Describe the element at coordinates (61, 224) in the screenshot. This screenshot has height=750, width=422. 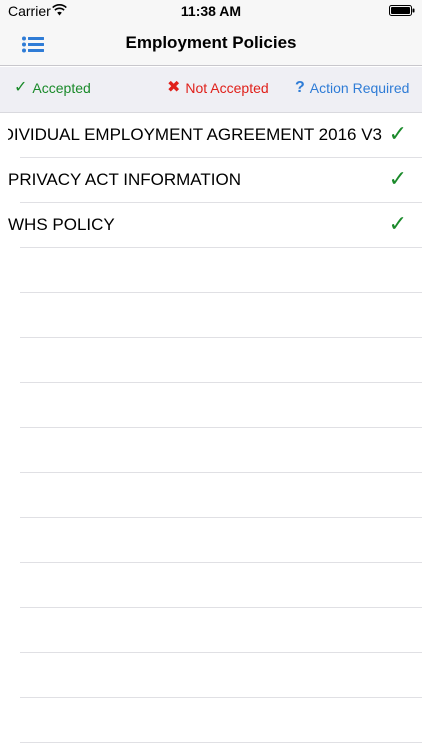
I see `policy-title: WHS POLICY` at that location.